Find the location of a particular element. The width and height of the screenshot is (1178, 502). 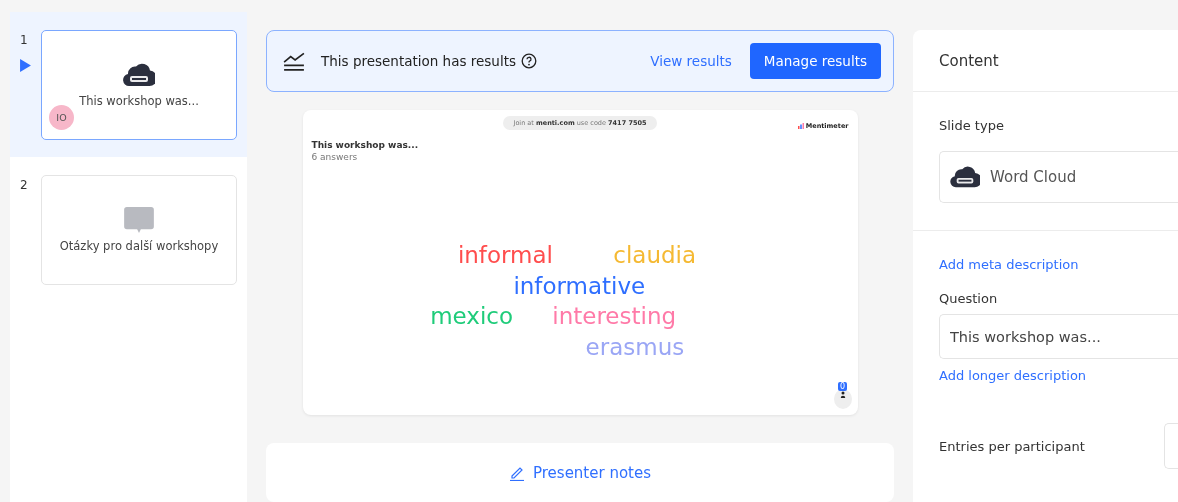

cloud-word: claudia is located at coordinates (655, 255).